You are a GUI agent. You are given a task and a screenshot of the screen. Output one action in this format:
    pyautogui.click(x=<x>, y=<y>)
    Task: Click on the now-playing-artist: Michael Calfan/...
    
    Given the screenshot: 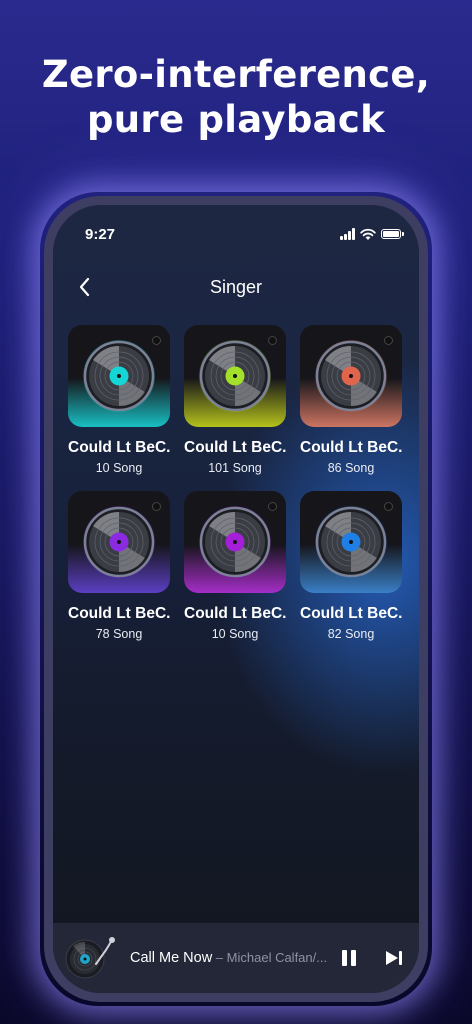 What is the action you would take?
    pyautogui.click(x=277, y=957)
    